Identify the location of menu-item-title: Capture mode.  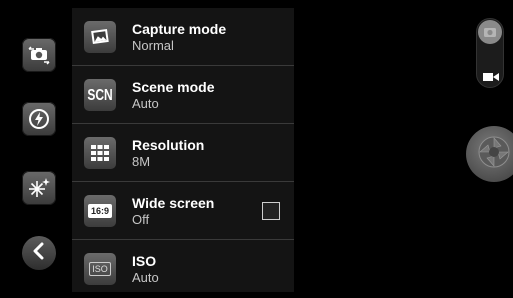
(179, 28).